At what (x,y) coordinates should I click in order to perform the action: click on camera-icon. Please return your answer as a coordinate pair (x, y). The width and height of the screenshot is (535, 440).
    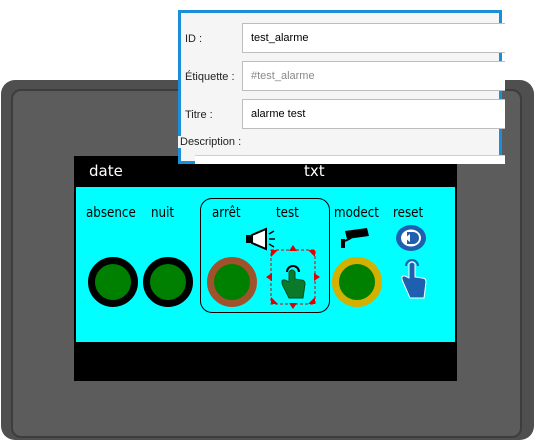
    Looking at the image, I should click on (355, 238).